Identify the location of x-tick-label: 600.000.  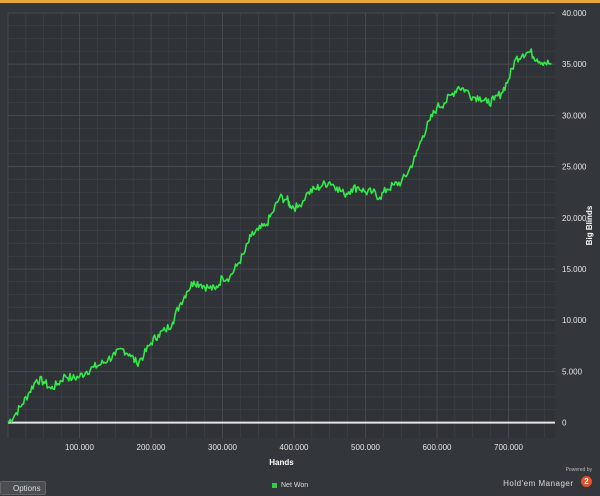
(437, 447).